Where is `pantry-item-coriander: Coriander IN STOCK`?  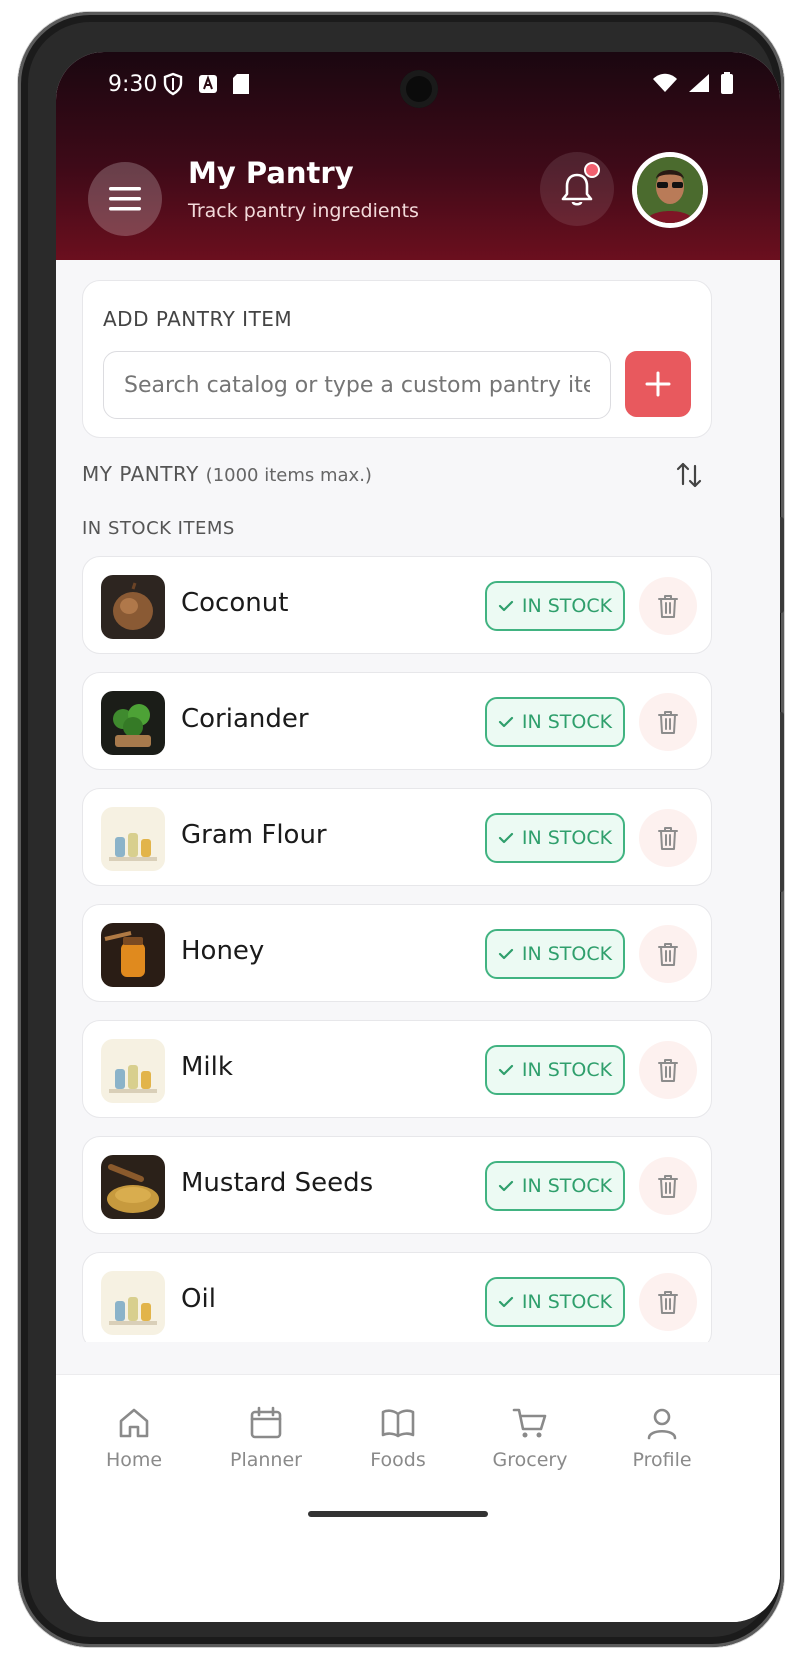 pantry-item-coriander: Coriander IN STOCK is located at coordinates (397, 721).